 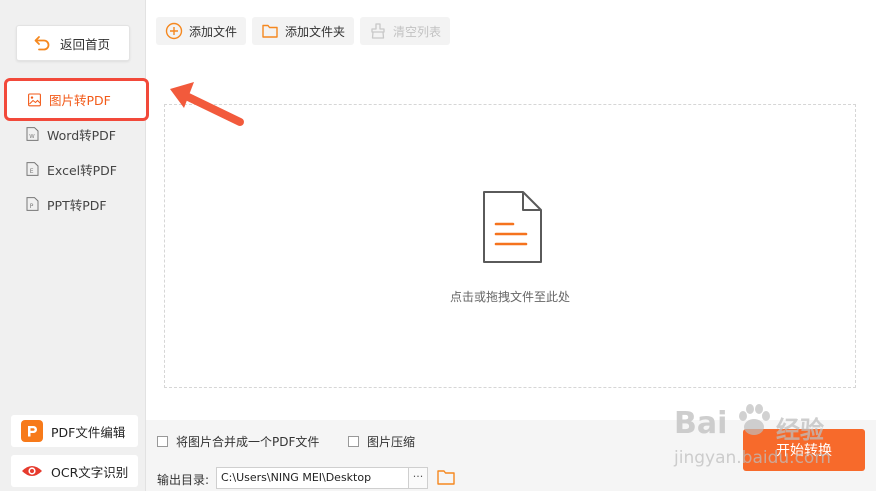 What do you see at coordinates (378, 31) in the screenshot?
I see `broom-icon` at bounding box center [378, 31].